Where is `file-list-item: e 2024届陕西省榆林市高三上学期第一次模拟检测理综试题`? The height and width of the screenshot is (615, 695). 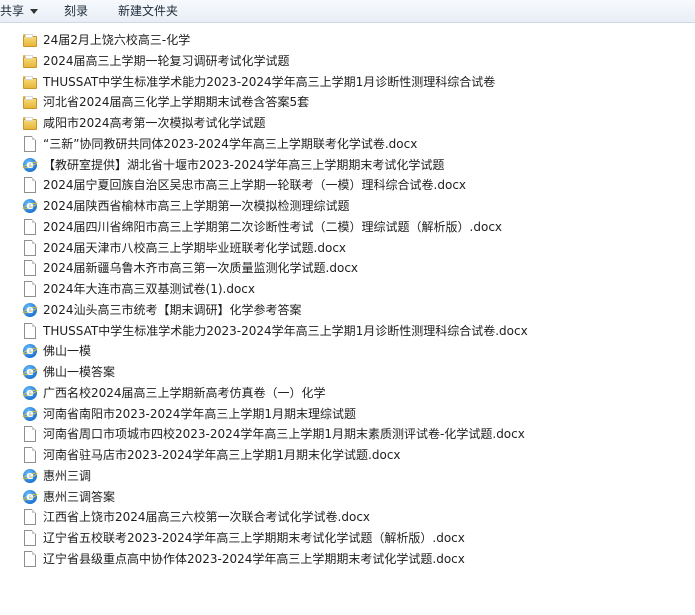 file-list-item: e 2024届陕西省榆林市高三上学期第一次模拟检测理综试题 is located at coordinates (185, 206).